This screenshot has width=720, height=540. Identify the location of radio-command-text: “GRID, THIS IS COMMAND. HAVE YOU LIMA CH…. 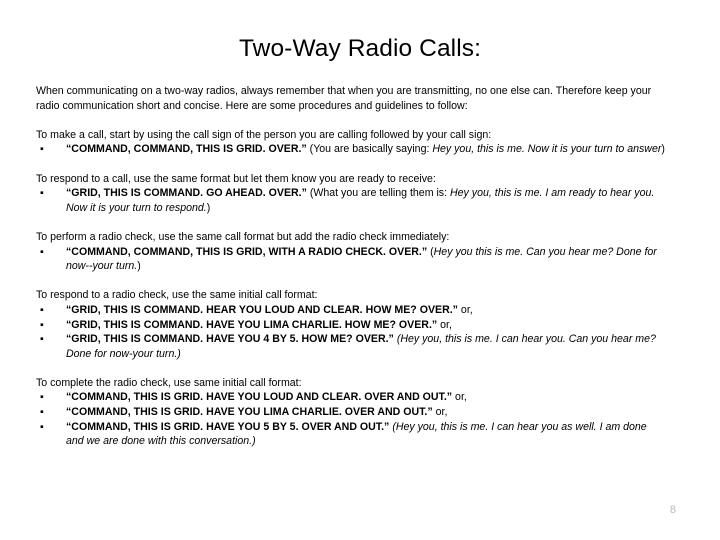
(252, 324).